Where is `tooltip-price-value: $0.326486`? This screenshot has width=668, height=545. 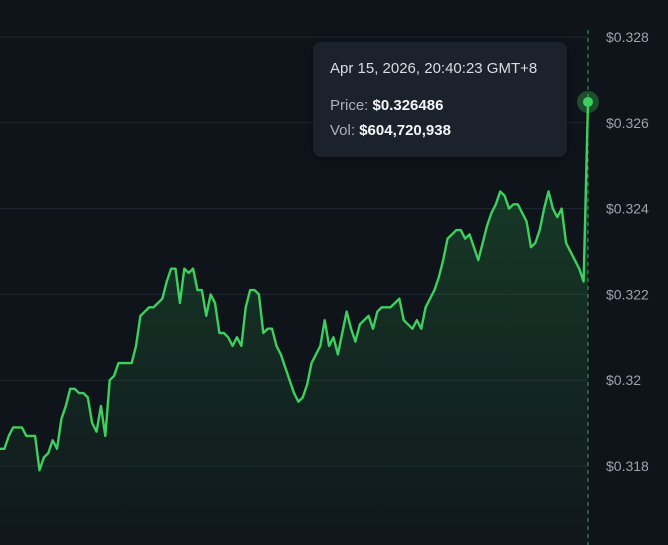 tooltip-price-value: $0.326486 is located at coordinates (408, 105).